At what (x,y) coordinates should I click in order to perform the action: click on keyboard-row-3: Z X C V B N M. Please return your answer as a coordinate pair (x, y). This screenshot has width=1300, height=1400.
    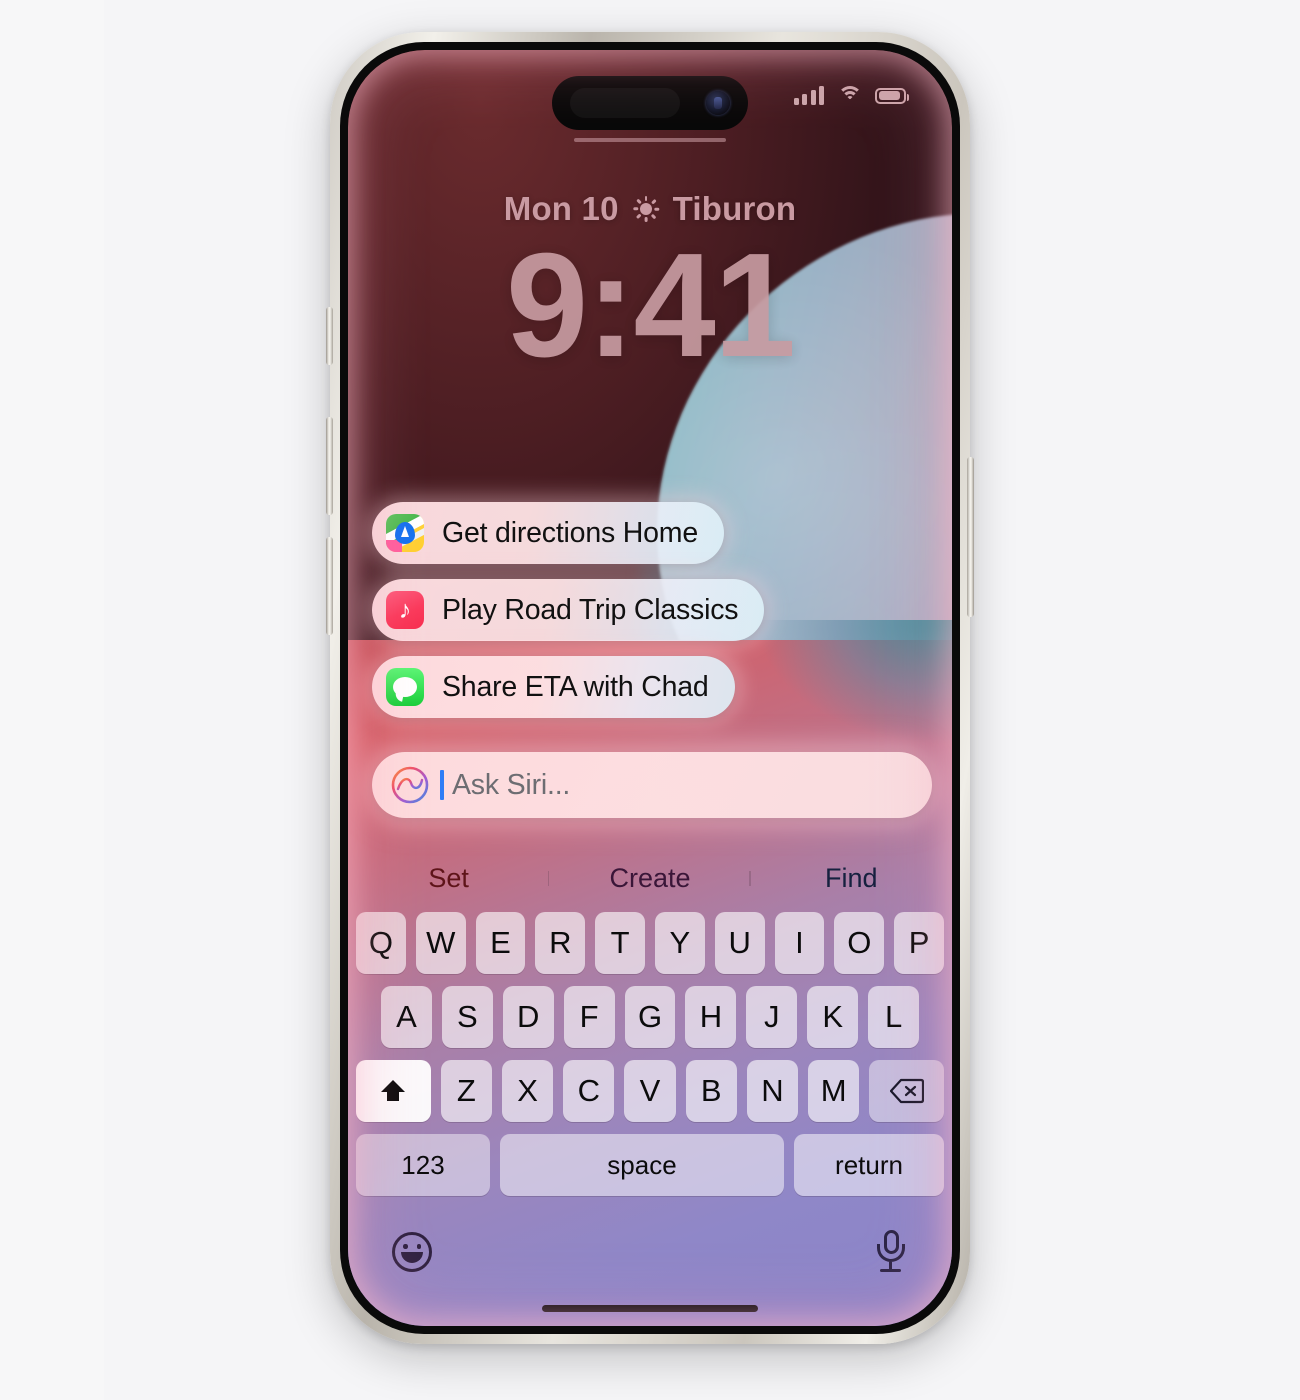
    Looking at the image, I should click on (650, 1091).